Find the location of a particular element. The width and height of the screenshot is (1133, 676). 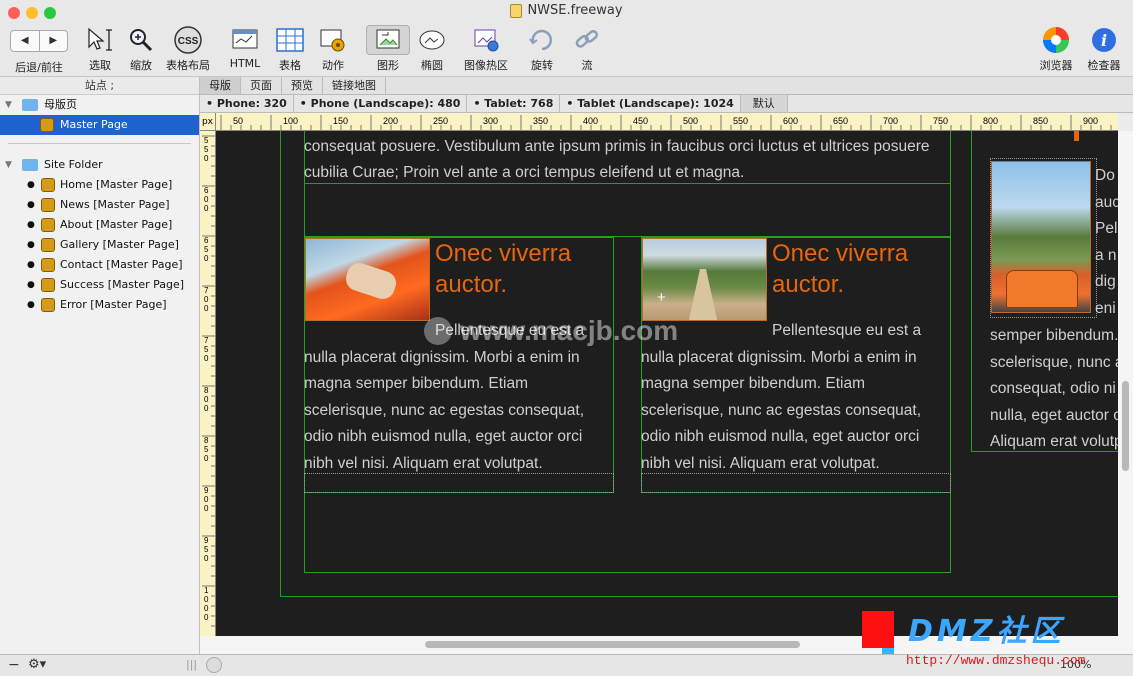

card-body-line: magna semper bibendum. Etiam is located at coordinates (416, 384).